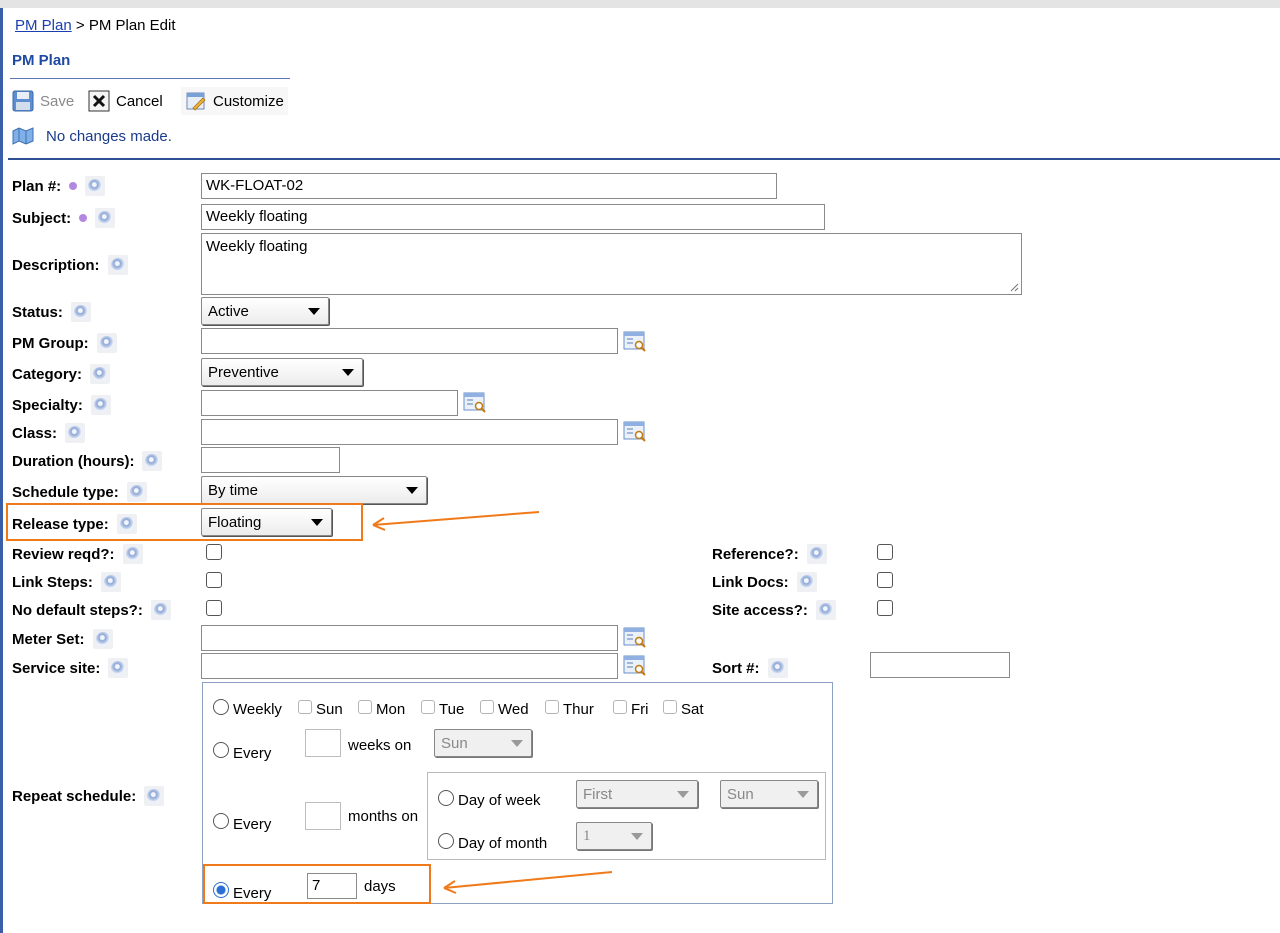 The height and width of the screenshot is (933, 1280). Describe the element at coordinates (221, 889) in the screenshot. I see `every-days-radio` at that location.